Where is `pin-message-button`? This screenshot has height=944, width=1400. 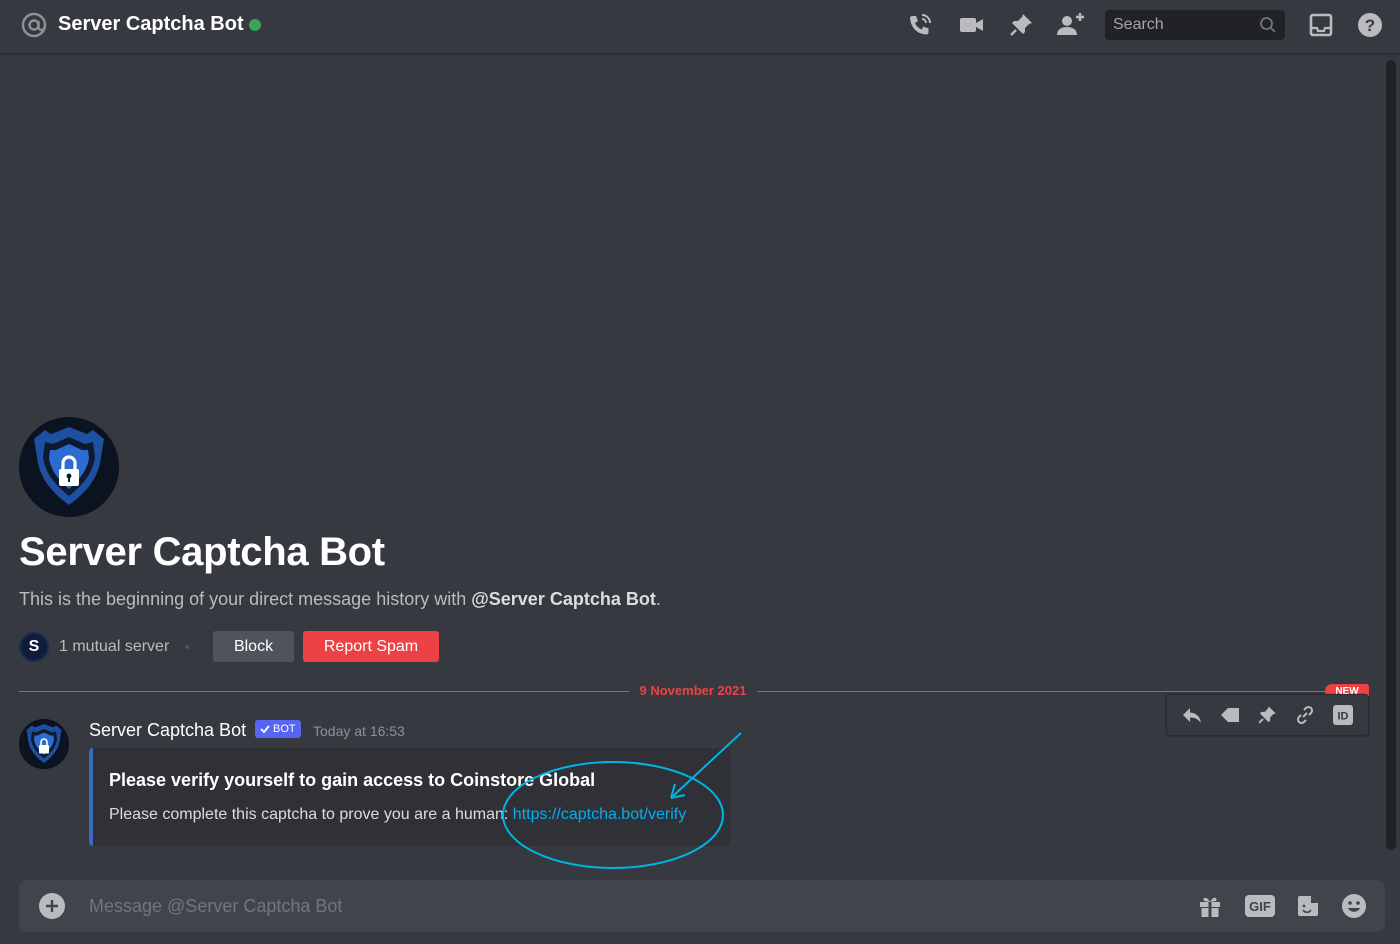 pin-message-button is located at coordinates (1267, 715).